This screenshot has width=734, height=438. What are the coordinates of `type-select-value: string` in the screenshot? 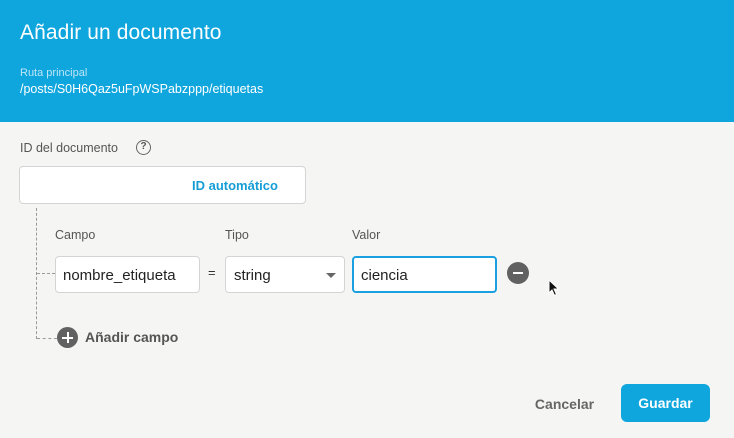 It's located at (252, 275).